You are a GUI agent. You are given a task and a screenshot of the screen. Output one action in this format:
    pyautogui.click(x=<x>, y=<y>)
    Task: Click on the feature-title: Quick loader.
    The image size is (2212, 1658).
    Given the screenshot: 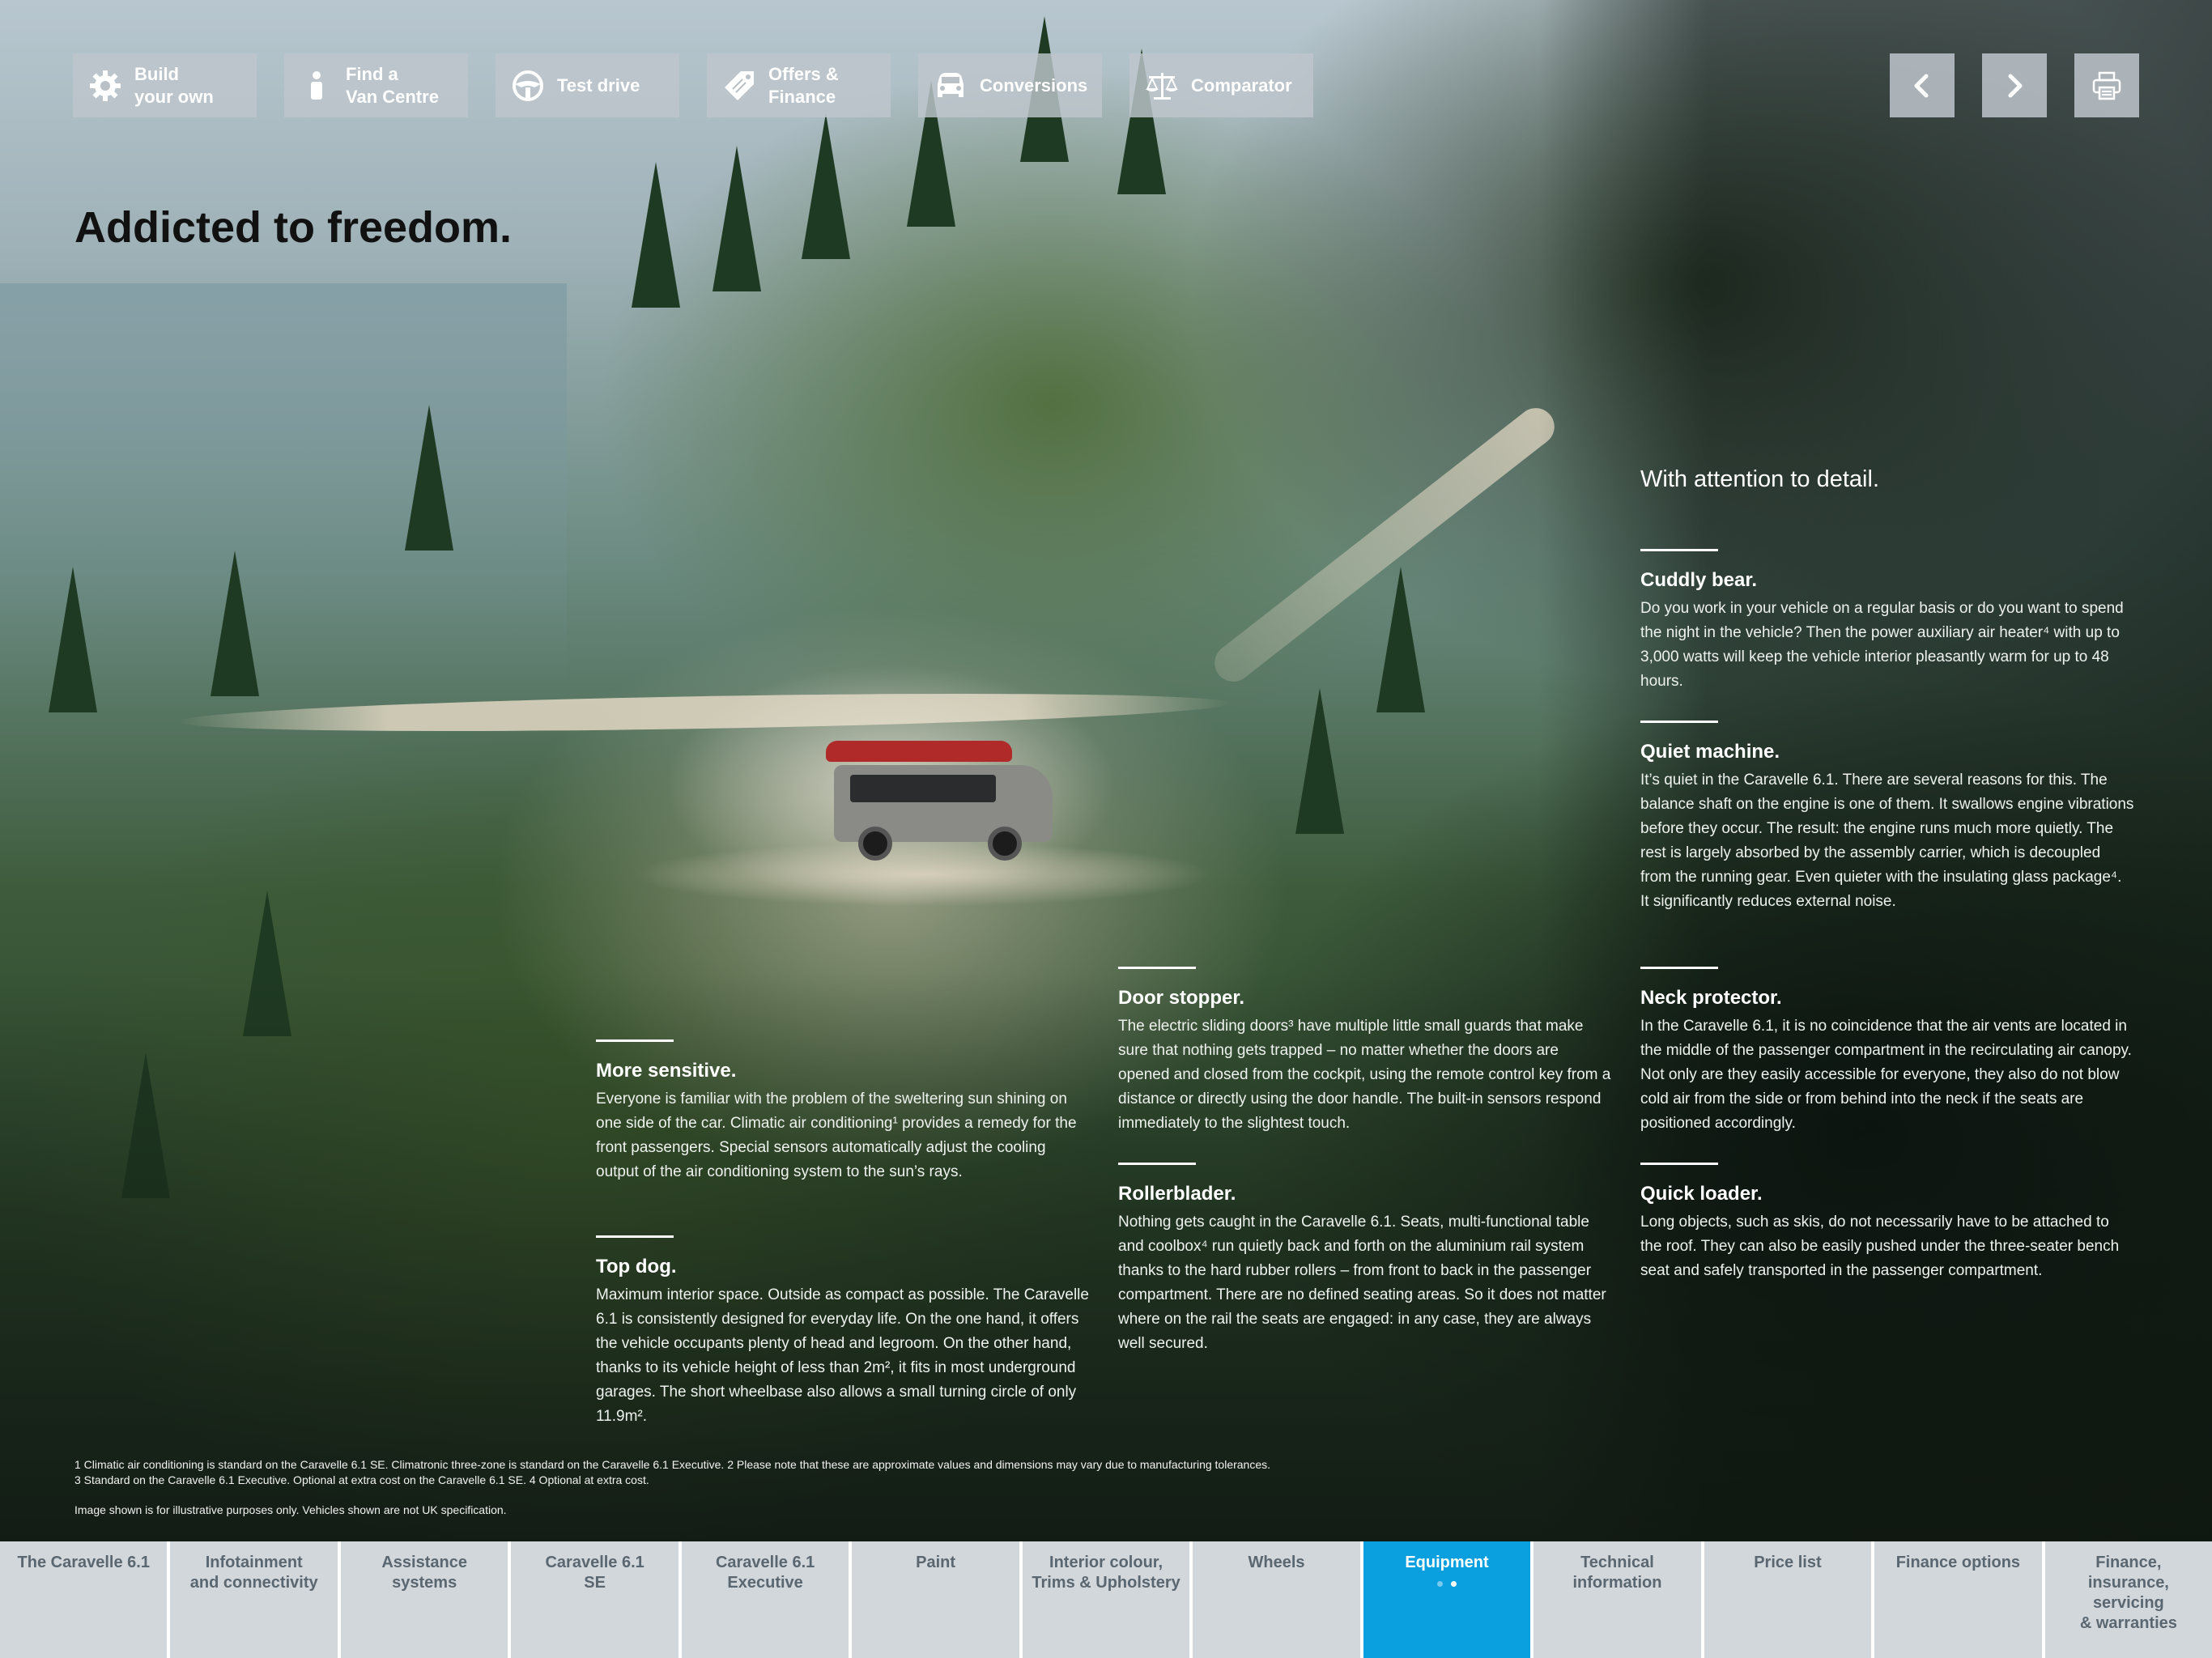 What is the action you would take?
    pyautogui.click(x=1702, y=1194)
    